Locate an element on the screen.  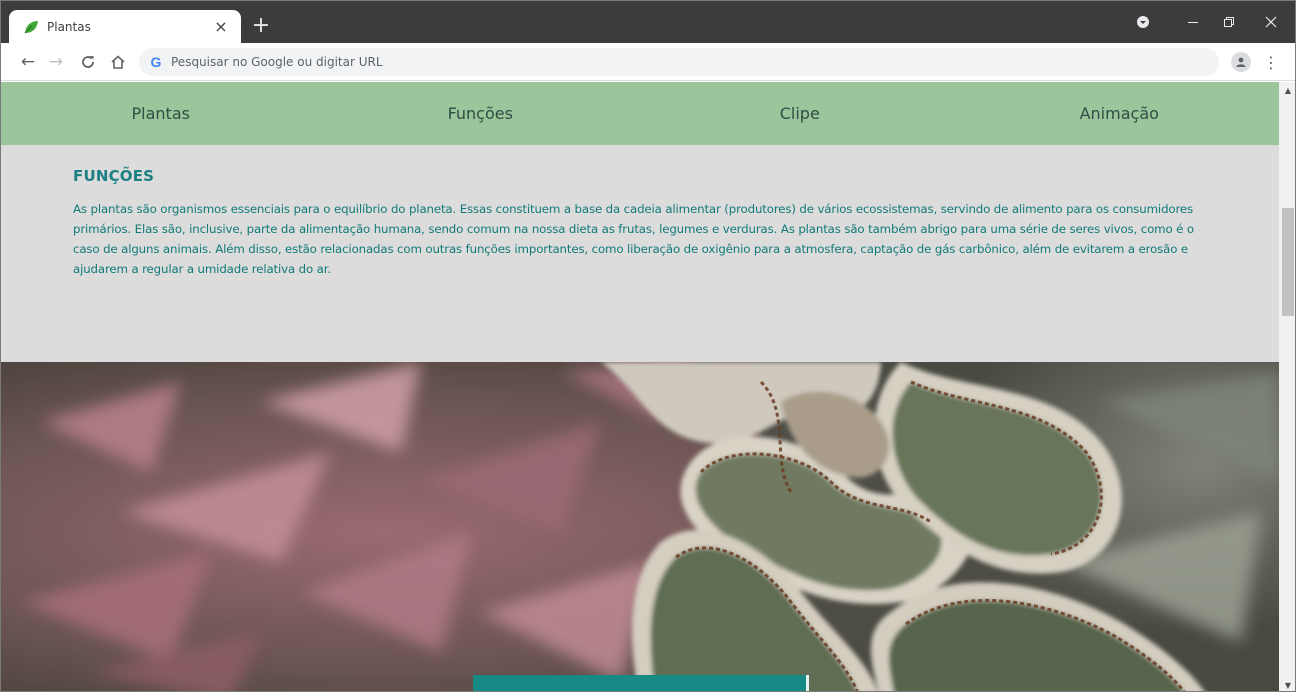
person-icon is located at coordinates (1241, 62).